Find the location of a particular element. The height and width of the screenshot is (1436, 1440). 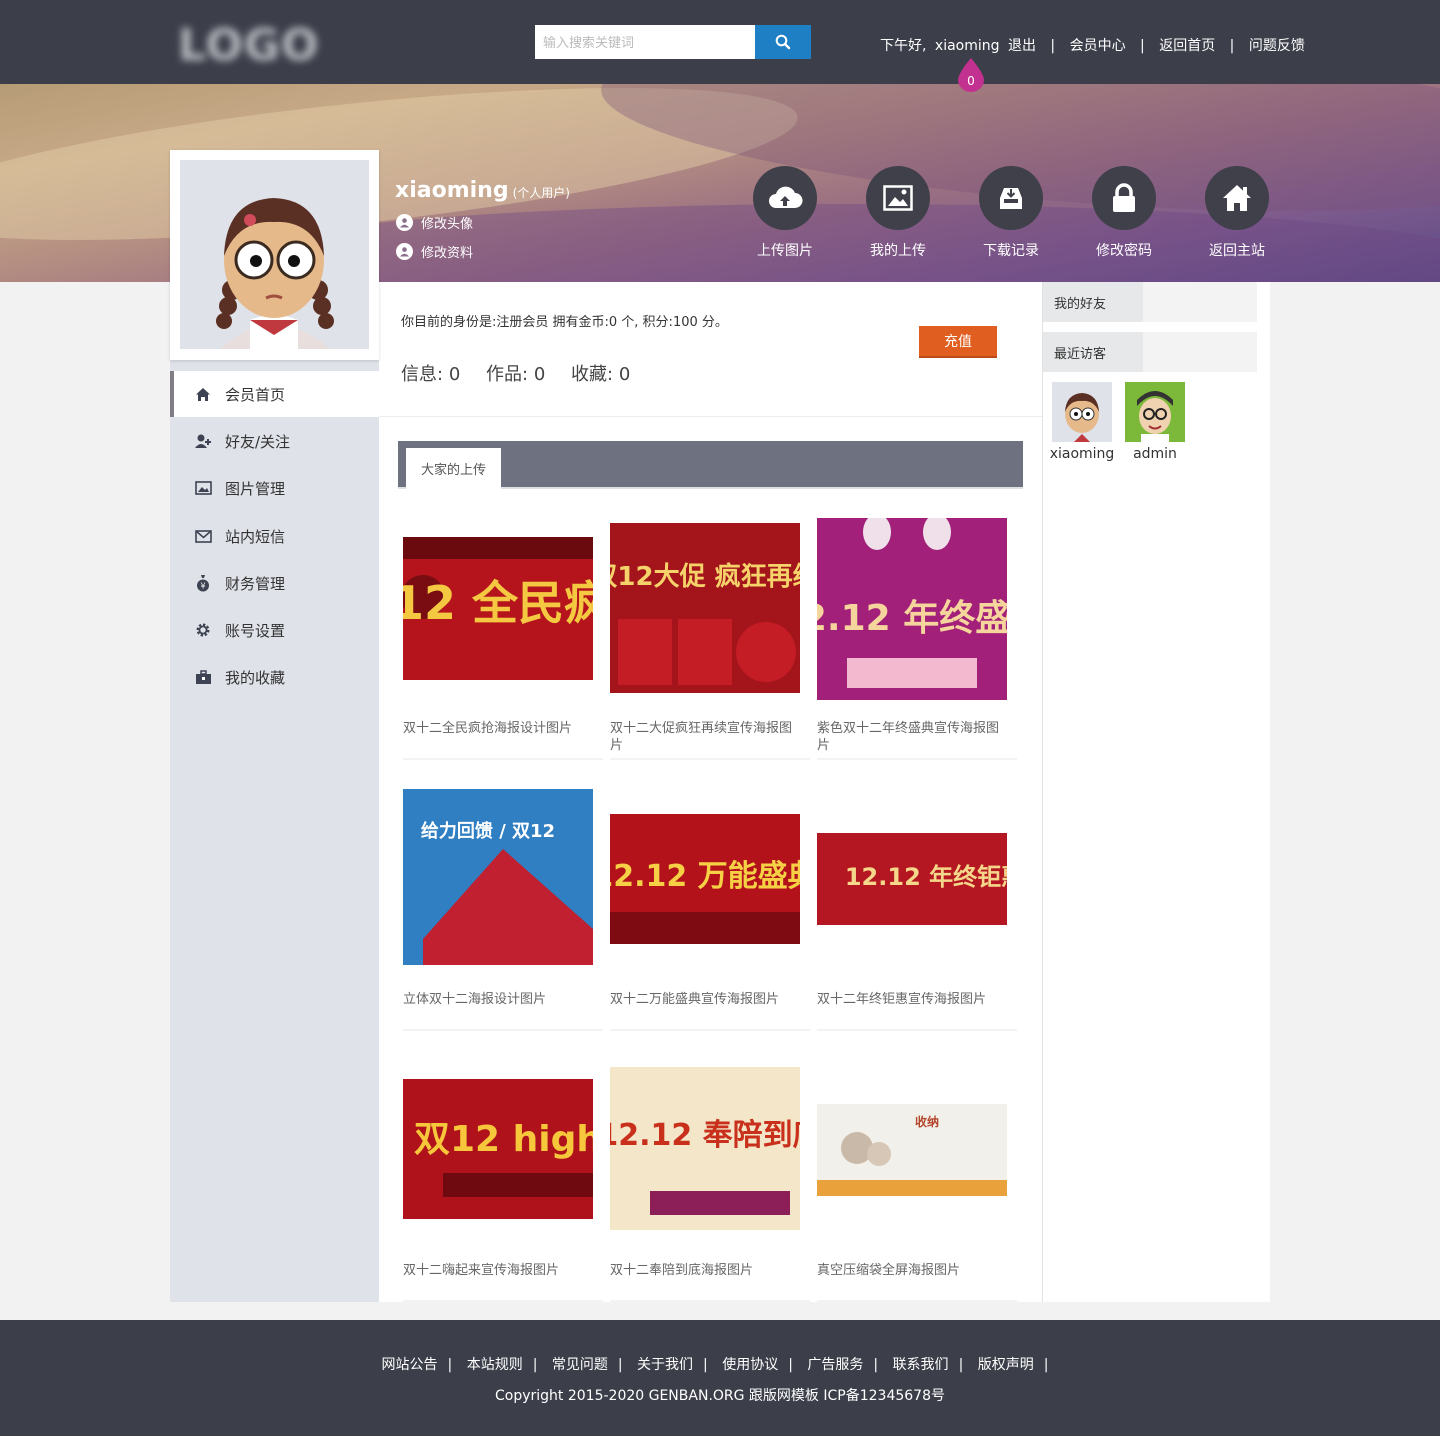

footer-link: 版权声明 is located at coordinates (1006, 1365).